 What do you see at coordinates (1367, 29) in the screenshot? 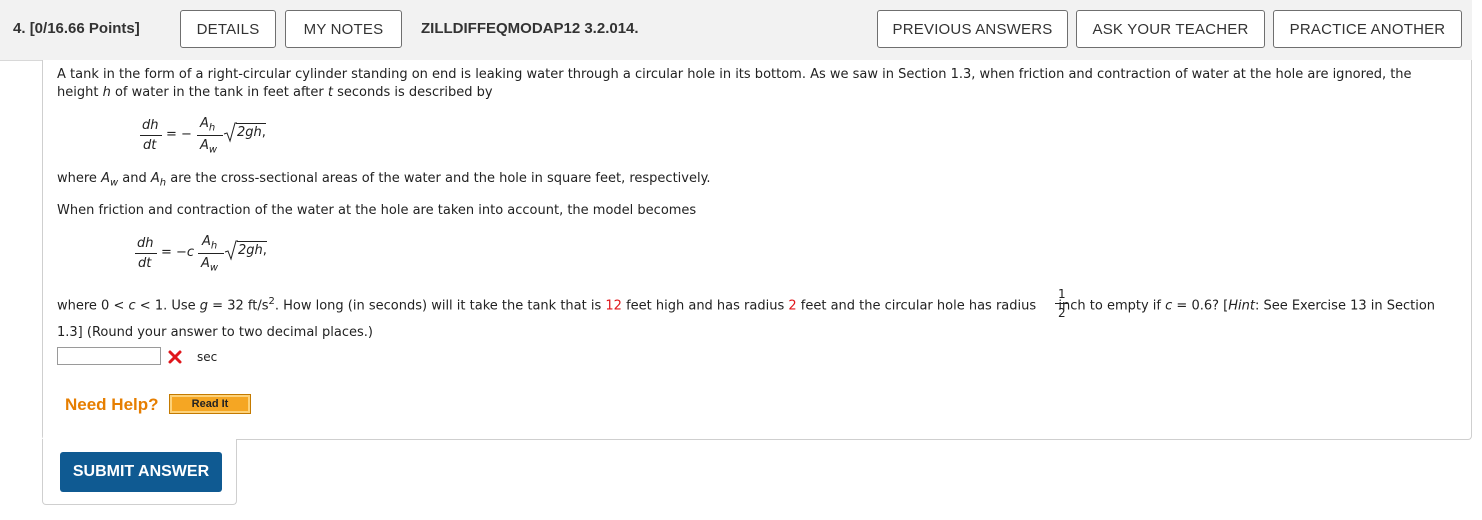
I see `practice-another-button: PRACTICE ANOTHER` at bounding box center [1367, 29].